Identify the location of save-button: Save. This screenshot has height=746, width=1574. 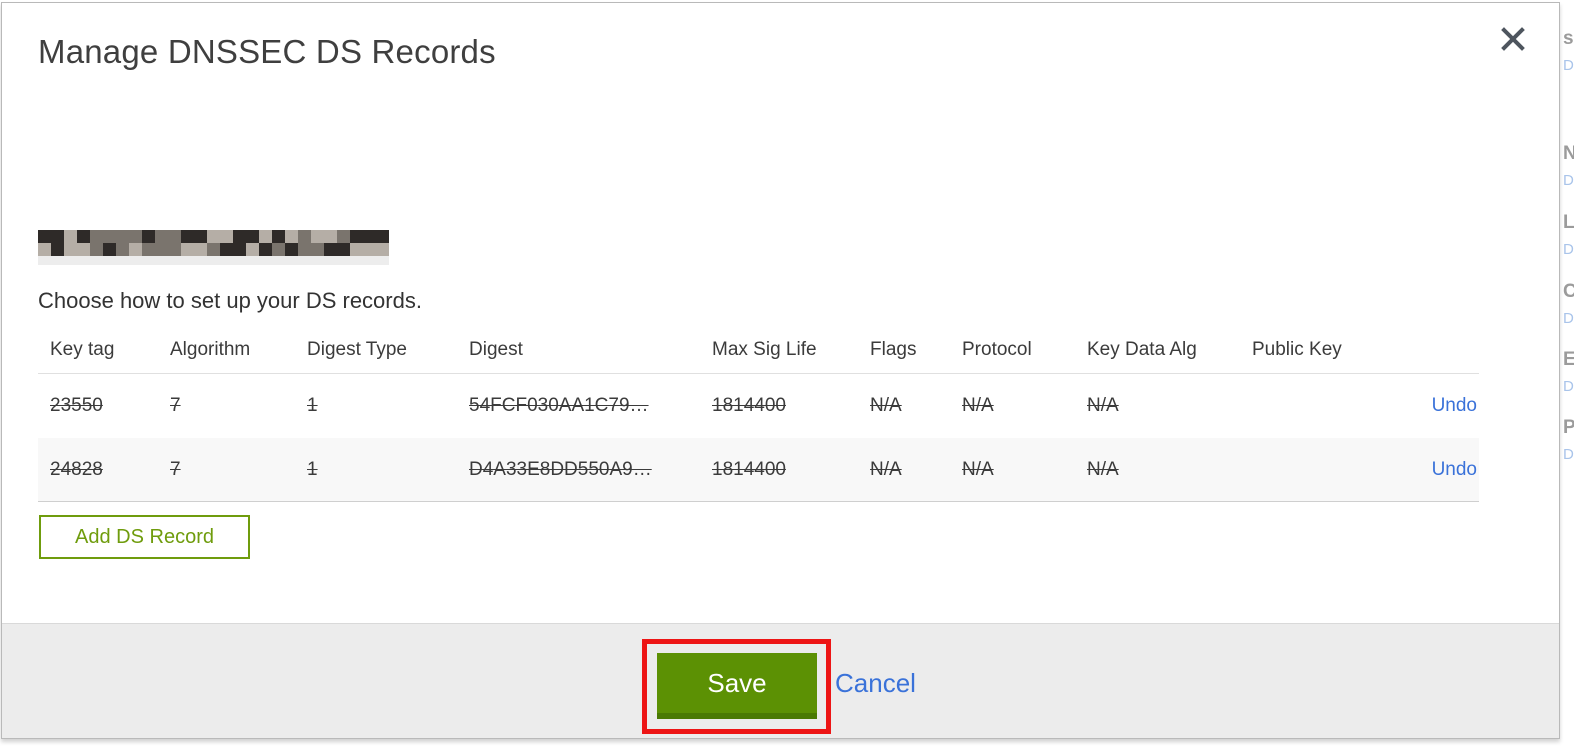
(737, 686).